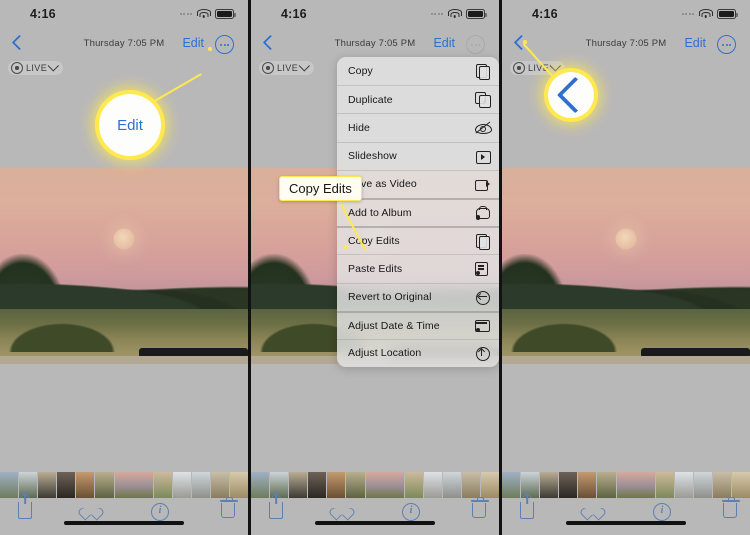  What do you see at coordinates (380, 213) in the screenshot?
I see `menu-item-label: Add to Album` at bounding box center [380, 213].